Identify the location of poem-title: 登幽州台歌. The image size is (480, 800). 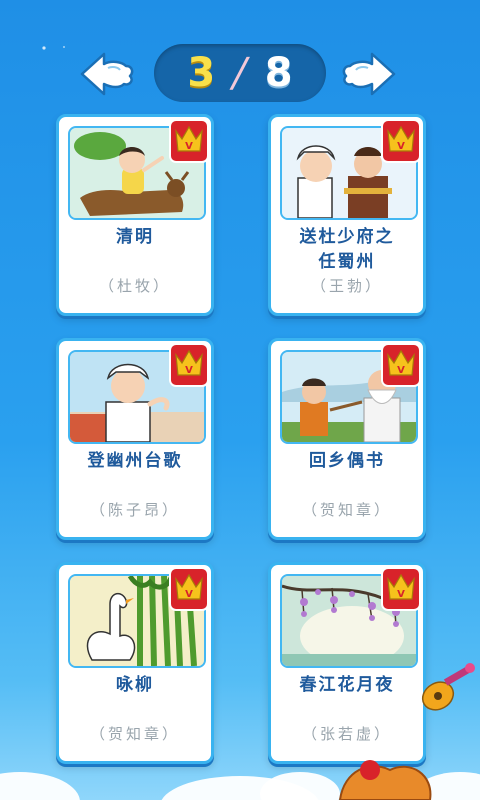
(135, 461).